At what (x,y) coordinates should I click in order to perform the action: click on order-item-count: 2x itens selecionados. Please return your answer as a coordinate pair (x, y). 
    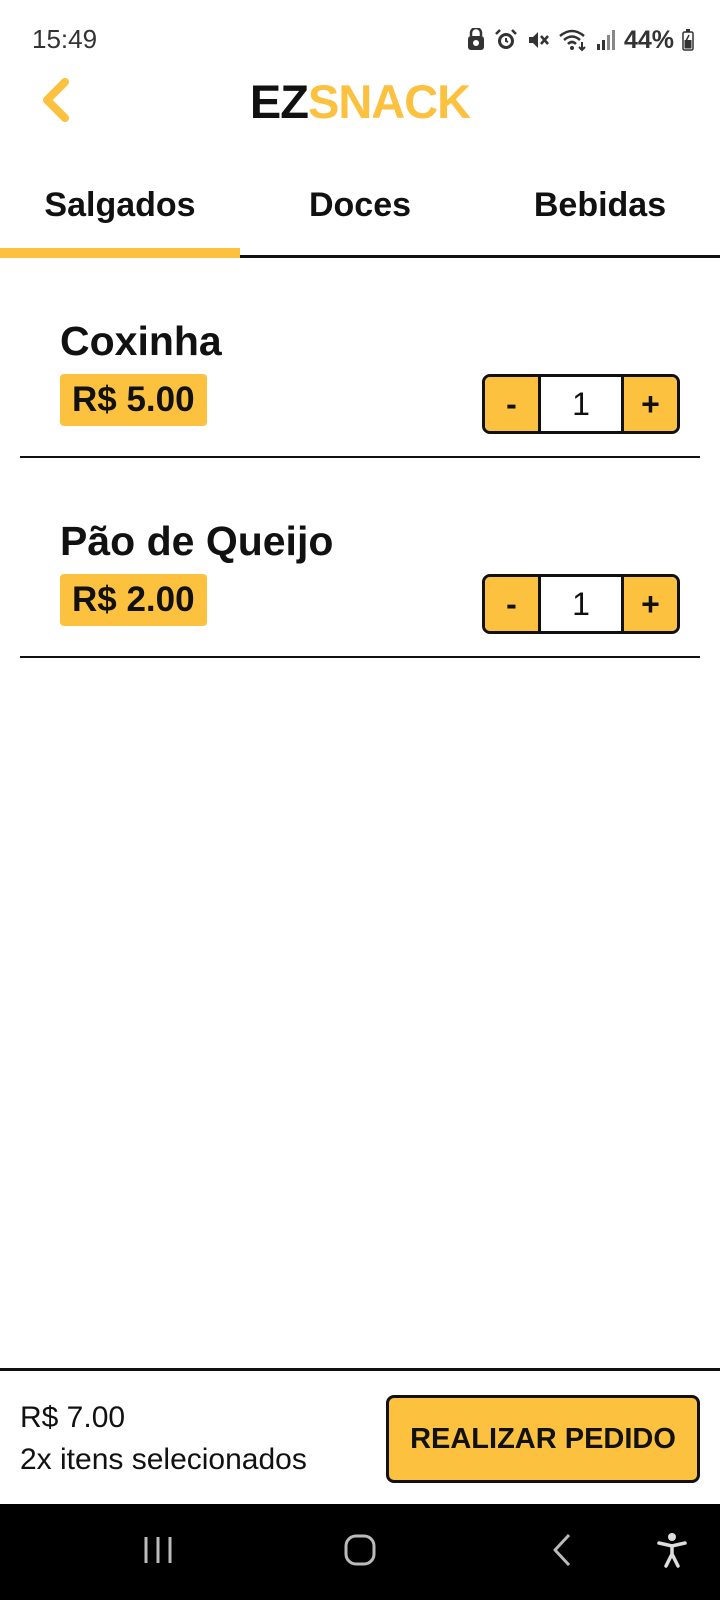
    Looking at the image, I should click on (163, 1459).